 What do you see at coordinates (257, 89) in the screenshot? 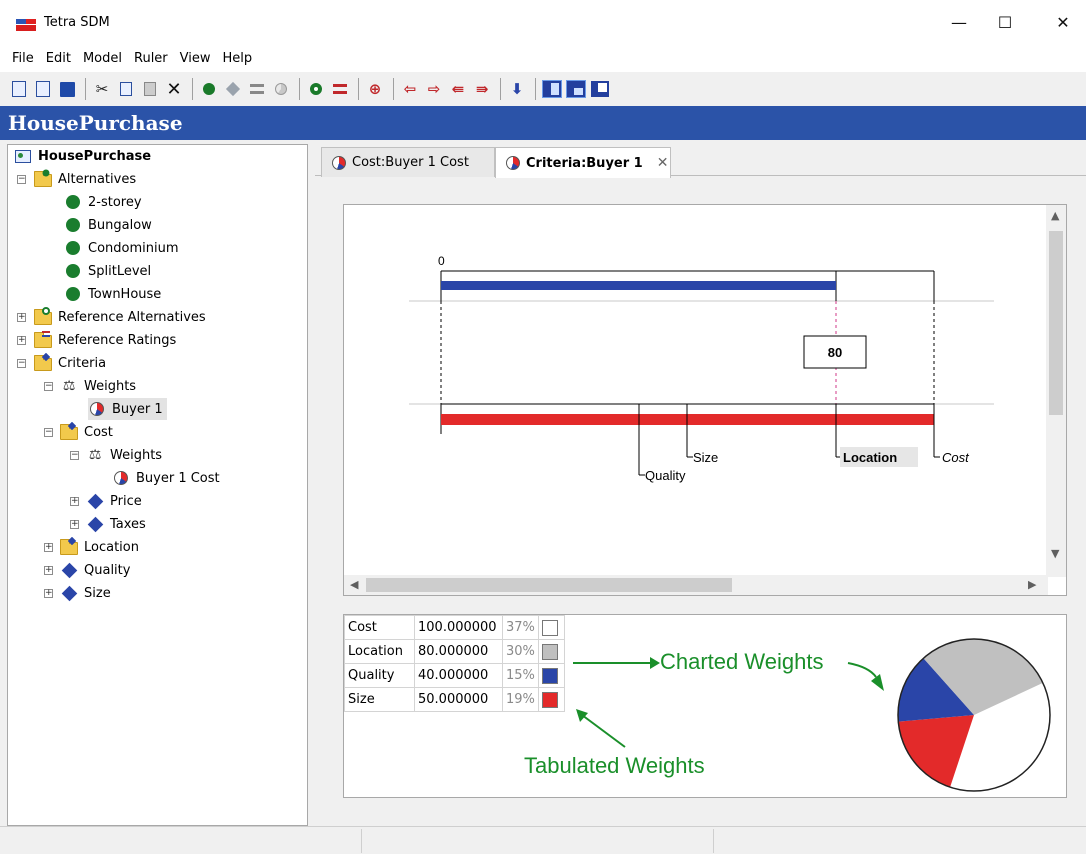
I see `add-ratings-button` at bounding box center [257, 89].